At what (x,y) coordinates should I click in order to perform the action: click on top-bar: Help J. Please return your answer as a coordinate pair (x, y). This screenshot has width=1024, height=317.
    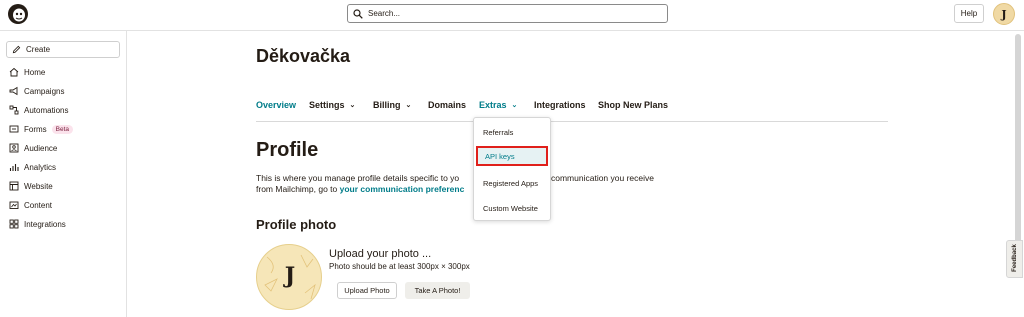
    Looking at the image, I should click on (512, 15).